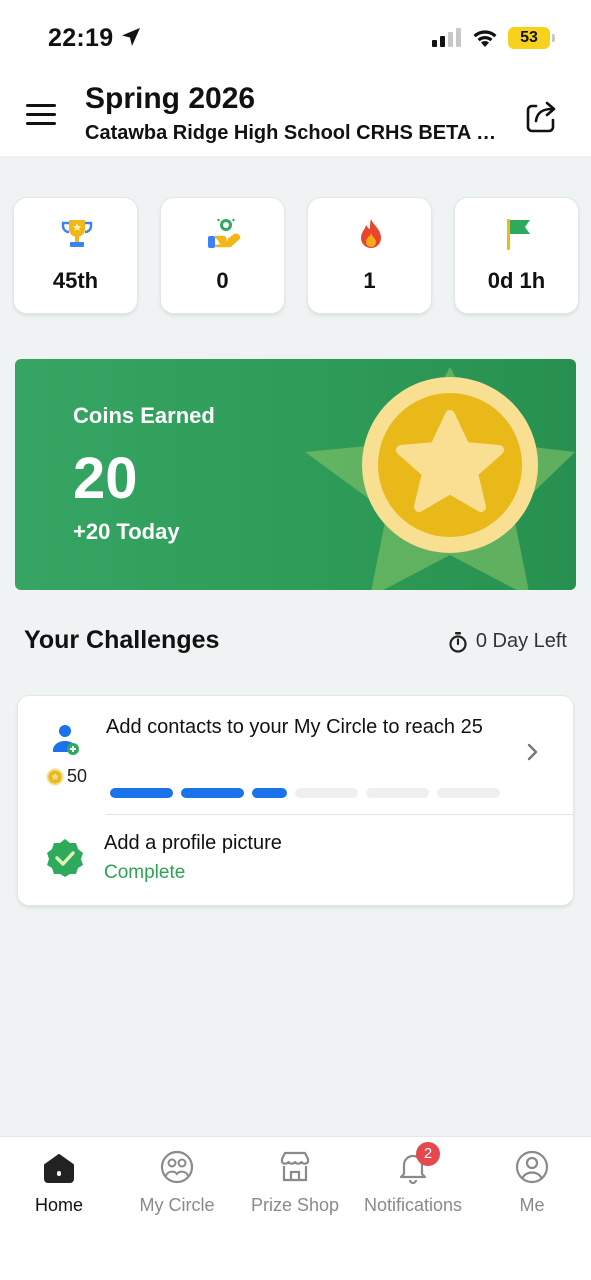 The height and width of the screenshot is (1280, 591). Describe the element at coordinates (75, 280) in the screenshot. I see `stat-value-rank: 45th` at that location.